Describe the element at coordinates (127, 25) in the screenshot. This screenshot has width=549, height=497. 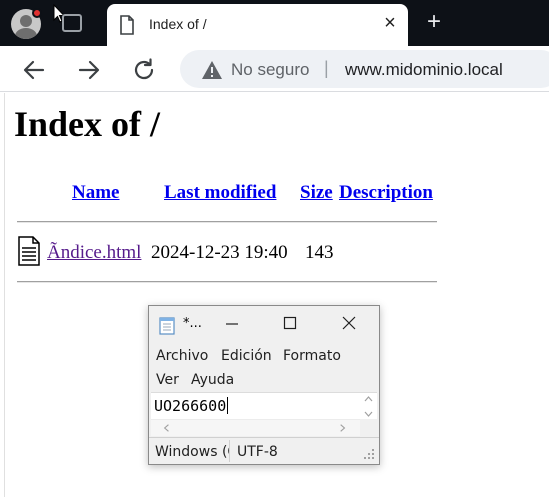
I see `page-icon` at that location.